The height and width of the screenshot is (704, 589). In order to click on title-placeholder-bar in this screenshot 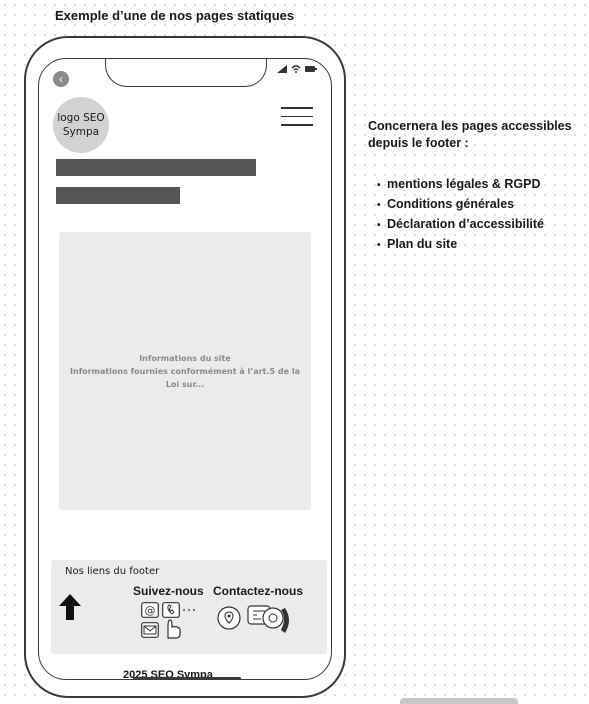, I will do `click(156, 167)`.